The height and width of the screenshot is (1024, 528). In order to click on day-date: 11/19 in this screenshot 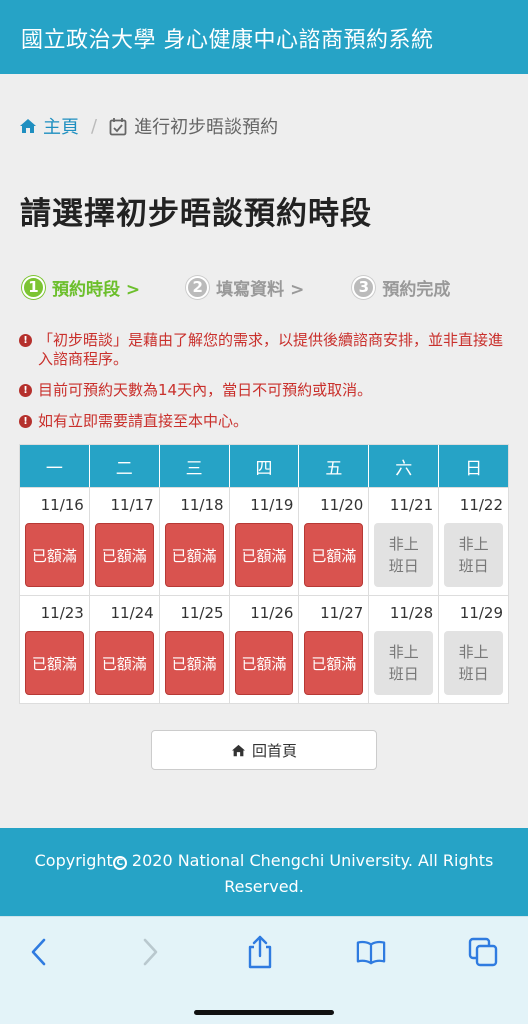, I will do `click(272, 505)`.